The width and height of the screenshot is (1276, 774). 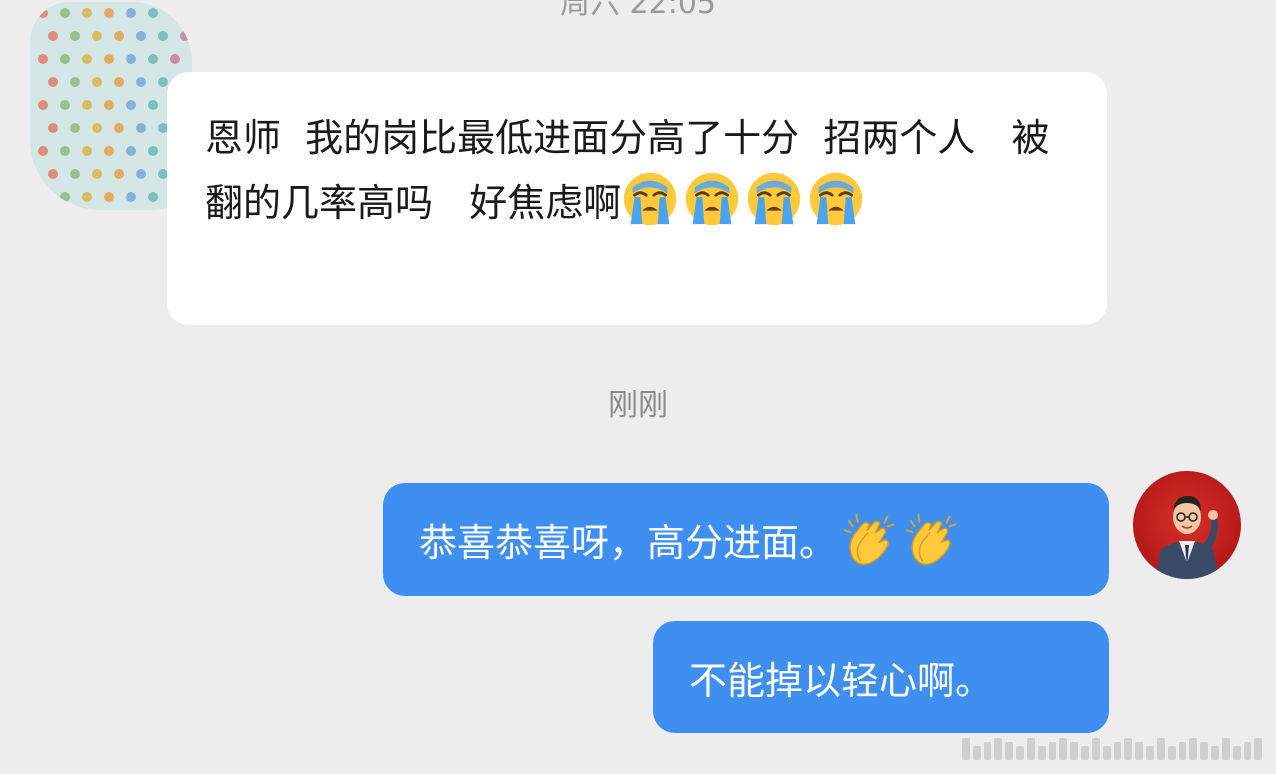 I want to click on outgoing-message-text: 不能掉以轻心啊。, so click(x=841, y=680).